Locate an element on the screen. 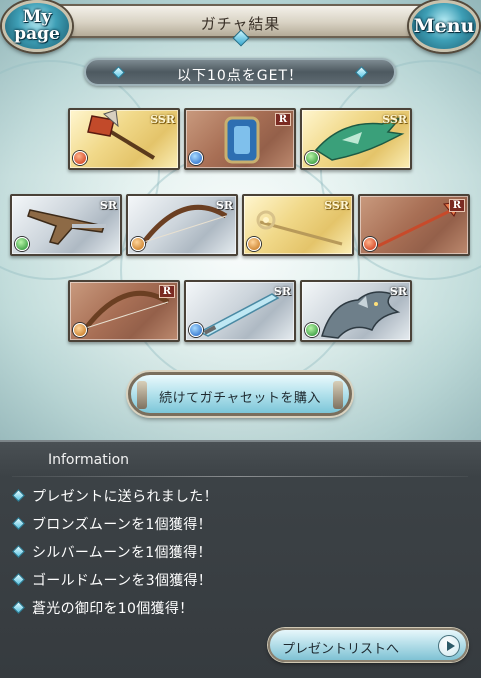 The image size is (481, 678). get-banner: 以下10点をGET！ is located at coordinates (240, 72).